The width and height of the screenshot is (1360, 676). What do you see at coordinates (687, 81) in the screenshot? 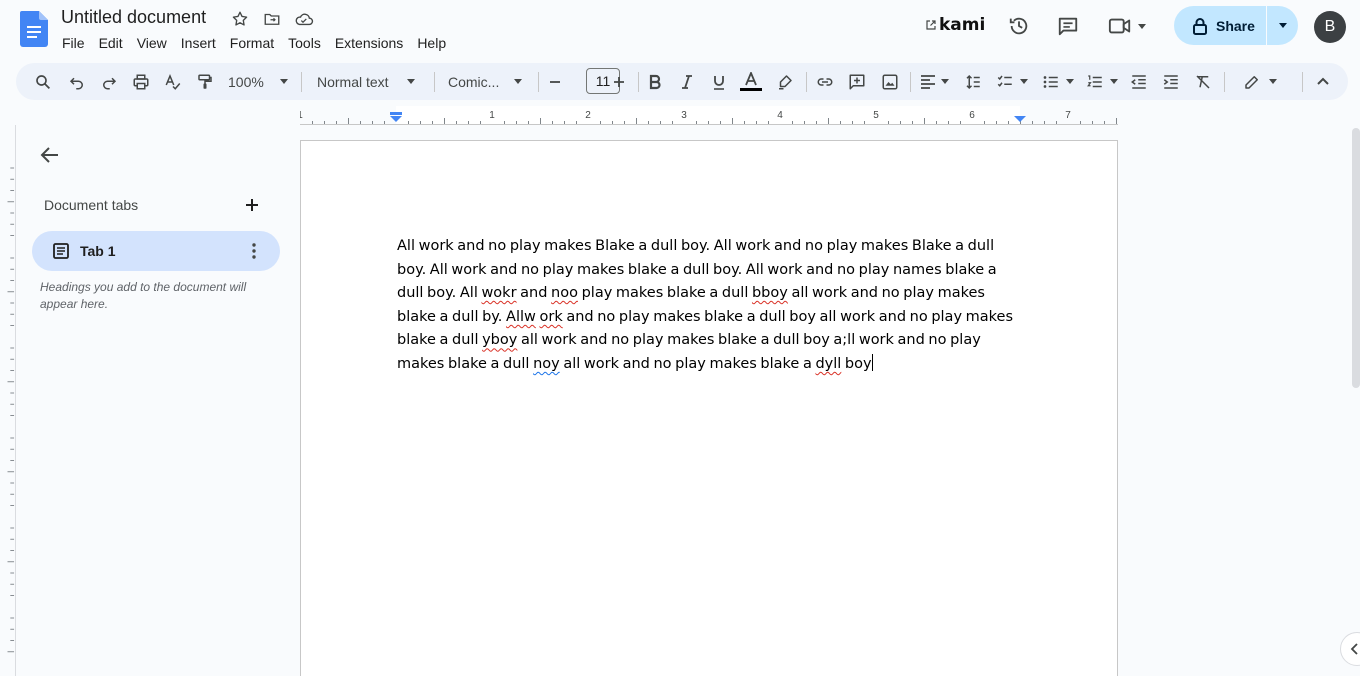
I see `italic-icon` at bounding box center [687, 81].